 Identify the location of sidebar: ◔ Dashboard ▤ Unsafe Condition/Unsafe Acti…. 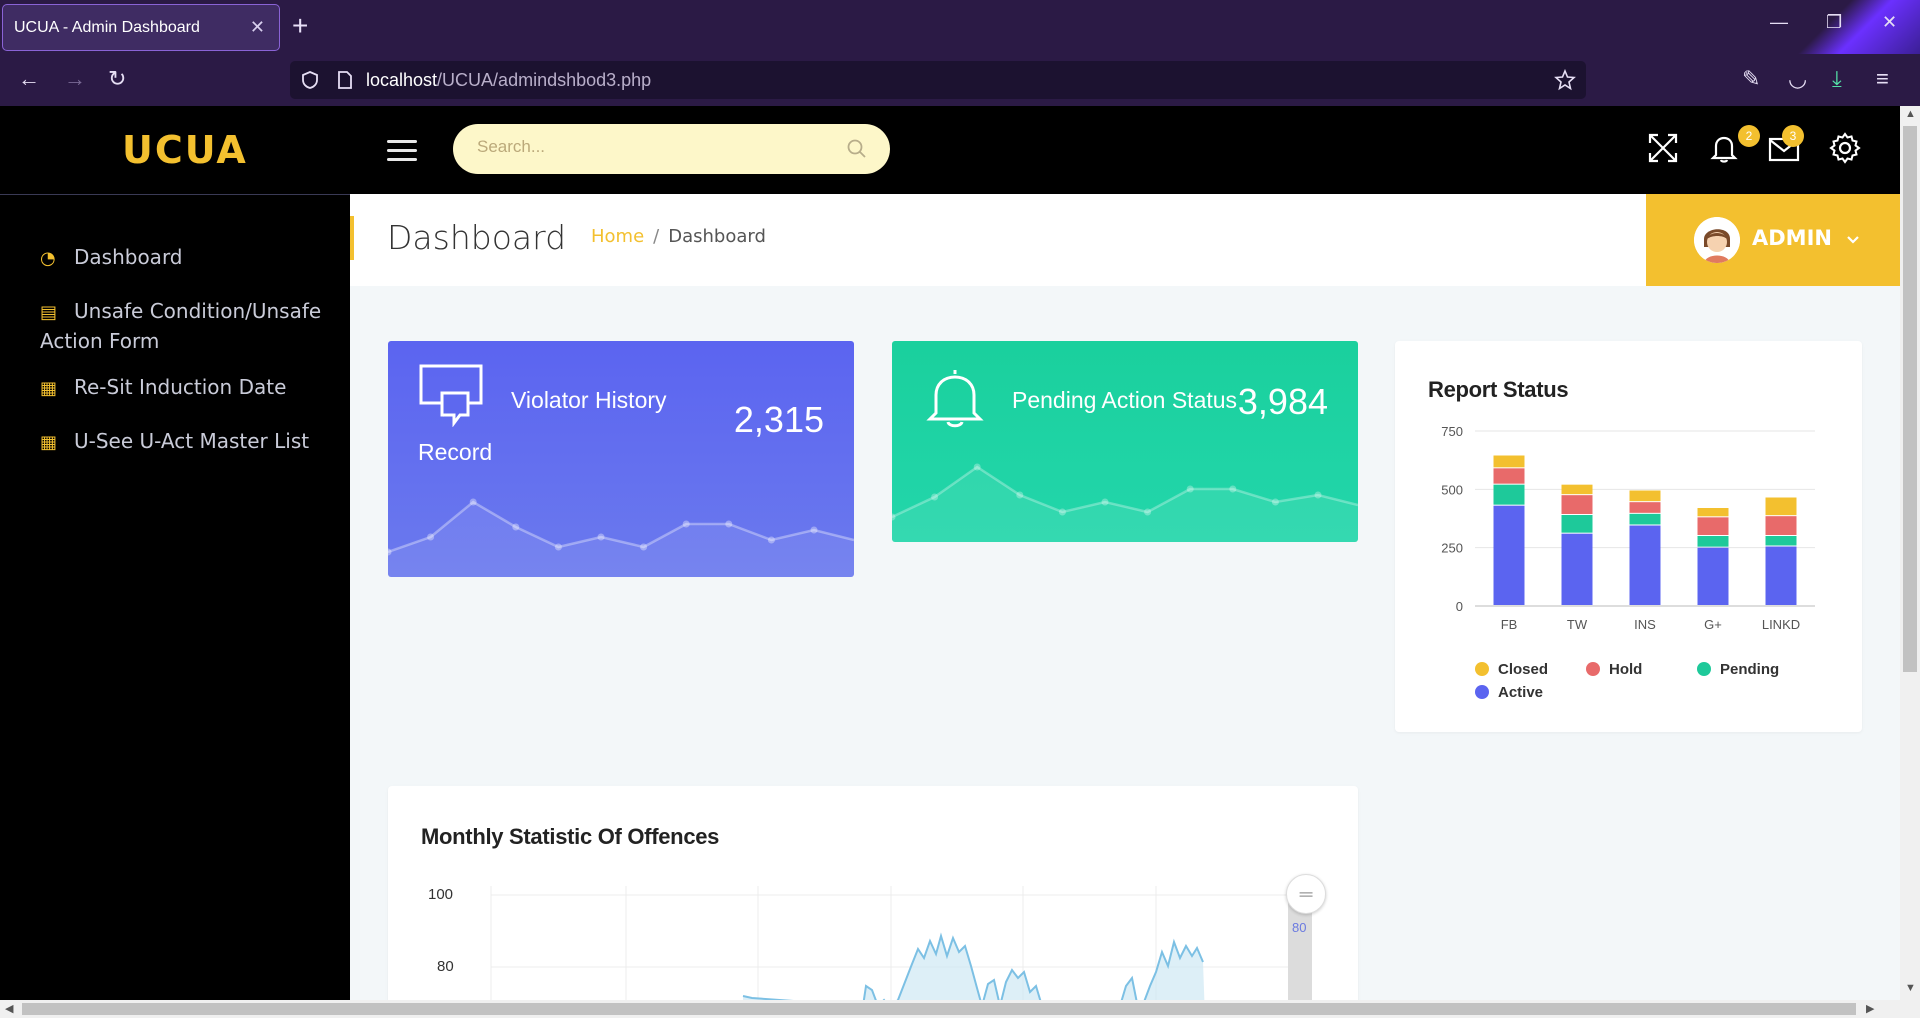
(175, 597).